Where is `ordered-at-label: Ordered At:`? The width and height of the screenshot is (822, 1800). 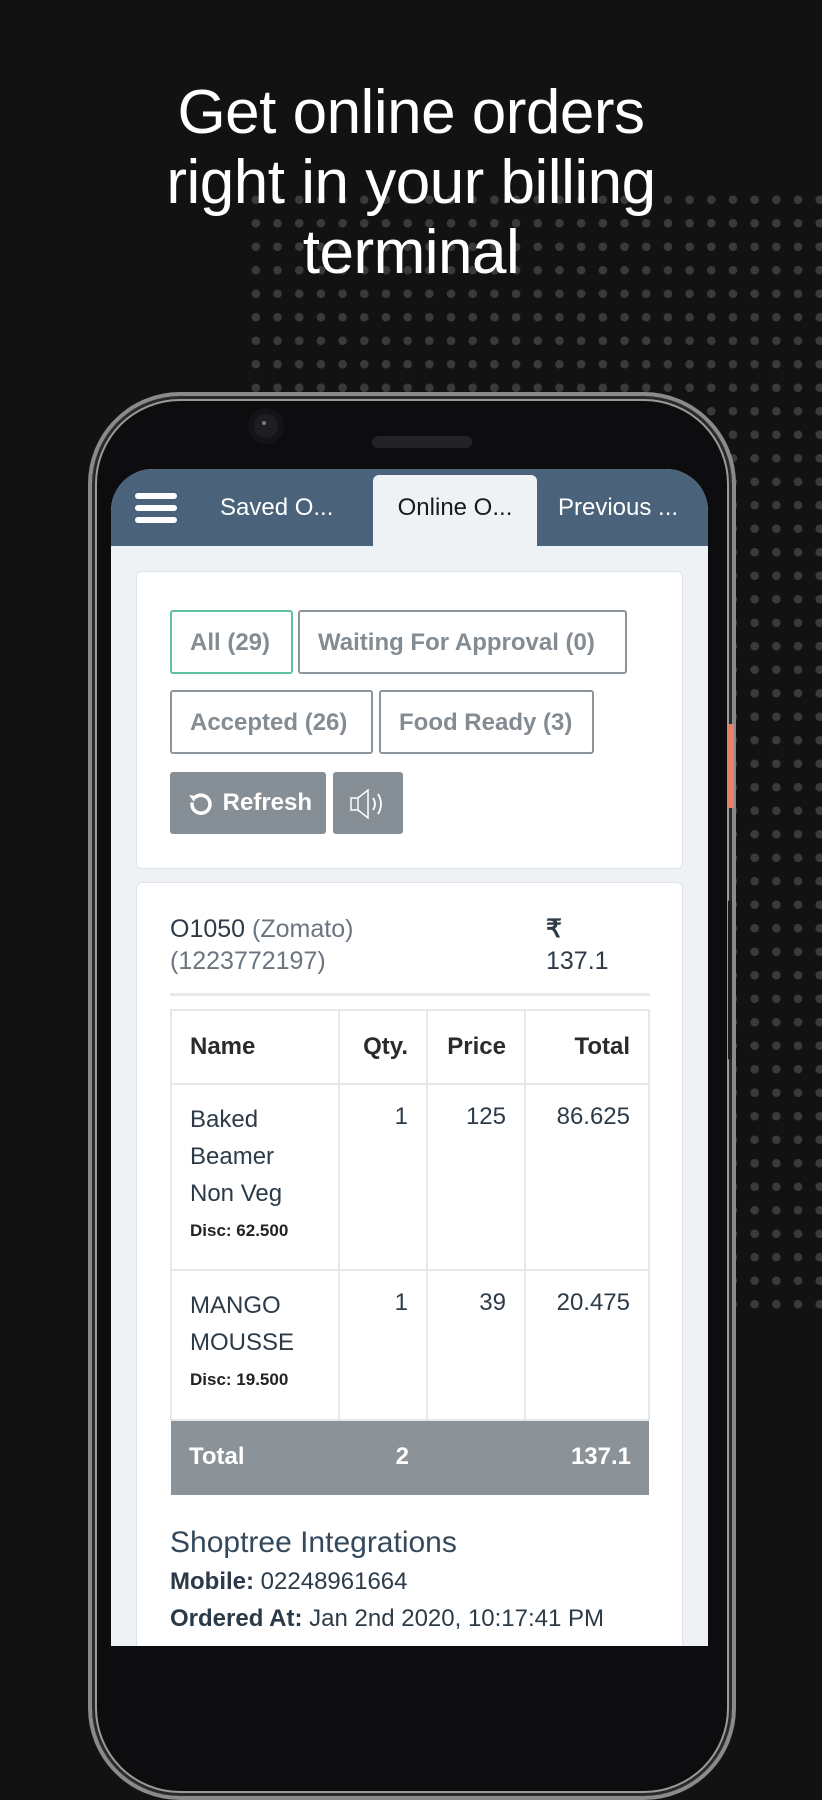 ordered-at-label: Ordered At: is located at coordinates (236, 1618).